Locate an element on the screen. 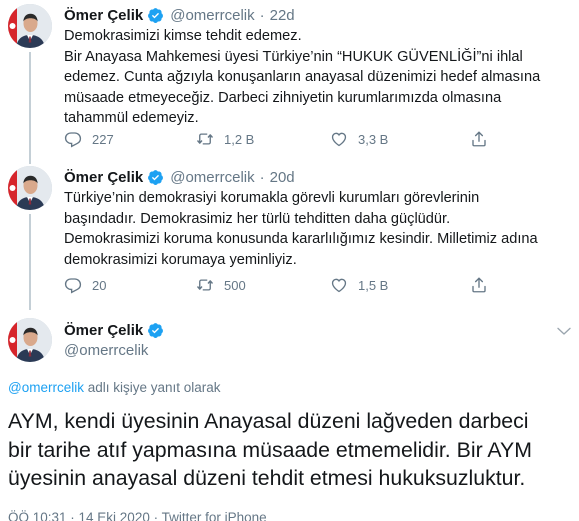 The width and height of the screenshot is (579, 521). chevron-down-icon is located at coordinates (564, 331).